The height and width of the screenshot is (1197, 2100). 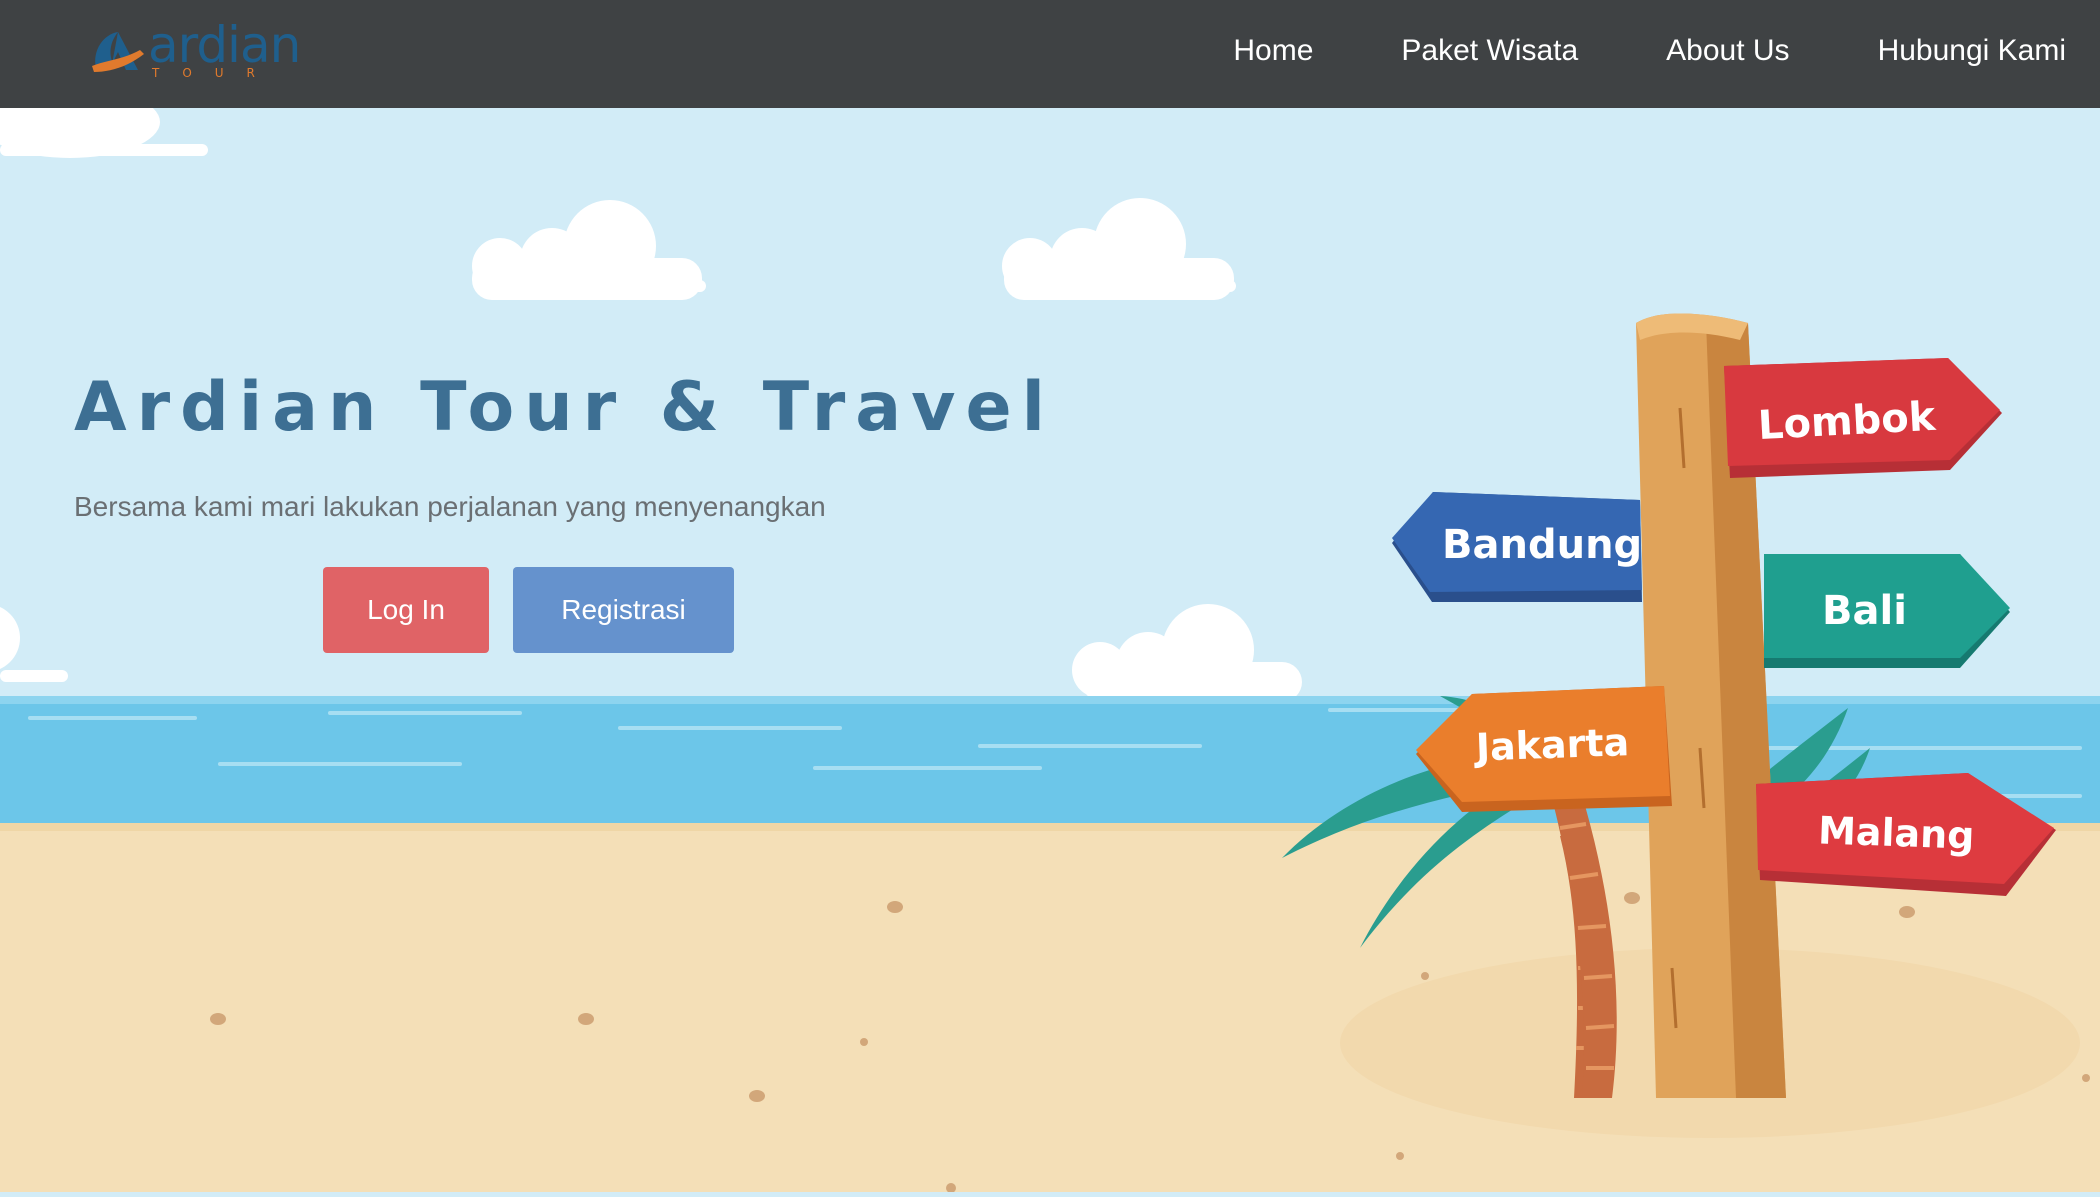 I want to click on nav-links: Home Paket Wisata About Us Hubungi Kami, so click(x=1605, y=51).